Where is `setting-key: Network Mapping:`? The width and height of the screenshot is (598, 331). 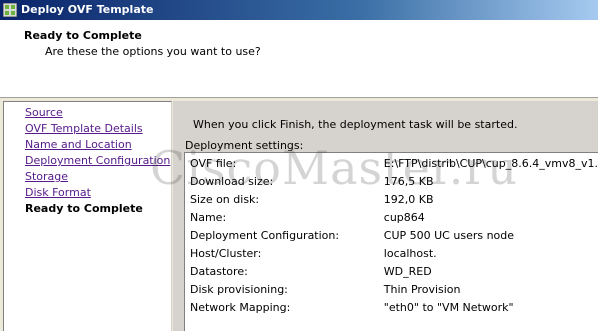
setting-key: Network Mapping: is located at coordinates (240, 307).